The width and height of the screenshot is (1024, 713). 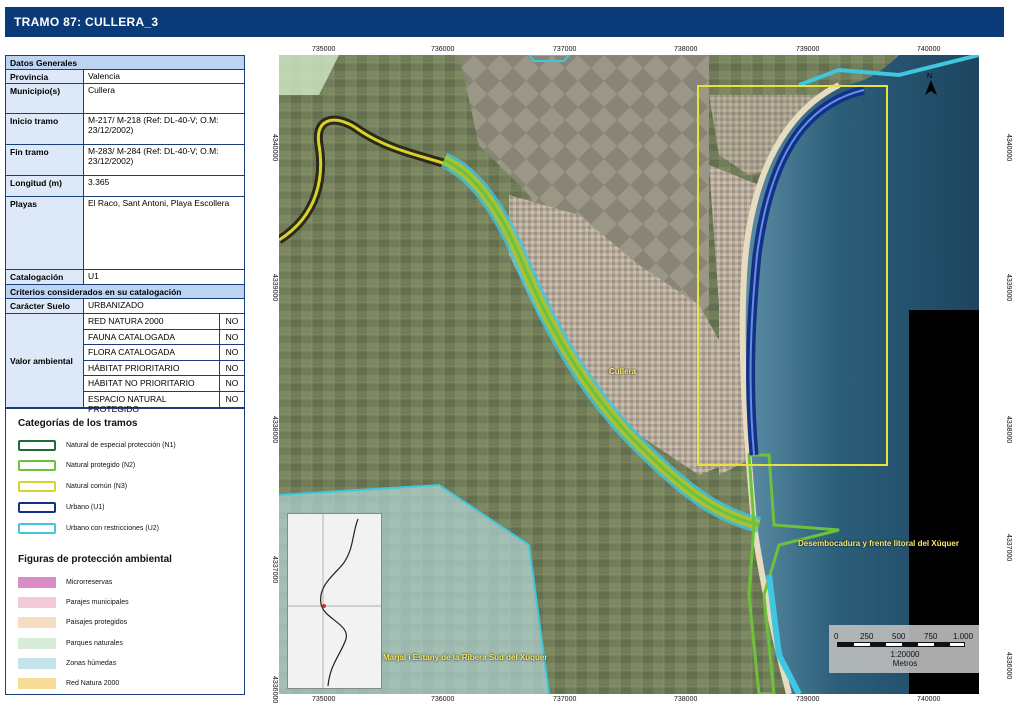 What do you see at coordinates (45, 98) in the screenshot?
I see `row-label: Municipio(s)` at bounding box center [45, 98].